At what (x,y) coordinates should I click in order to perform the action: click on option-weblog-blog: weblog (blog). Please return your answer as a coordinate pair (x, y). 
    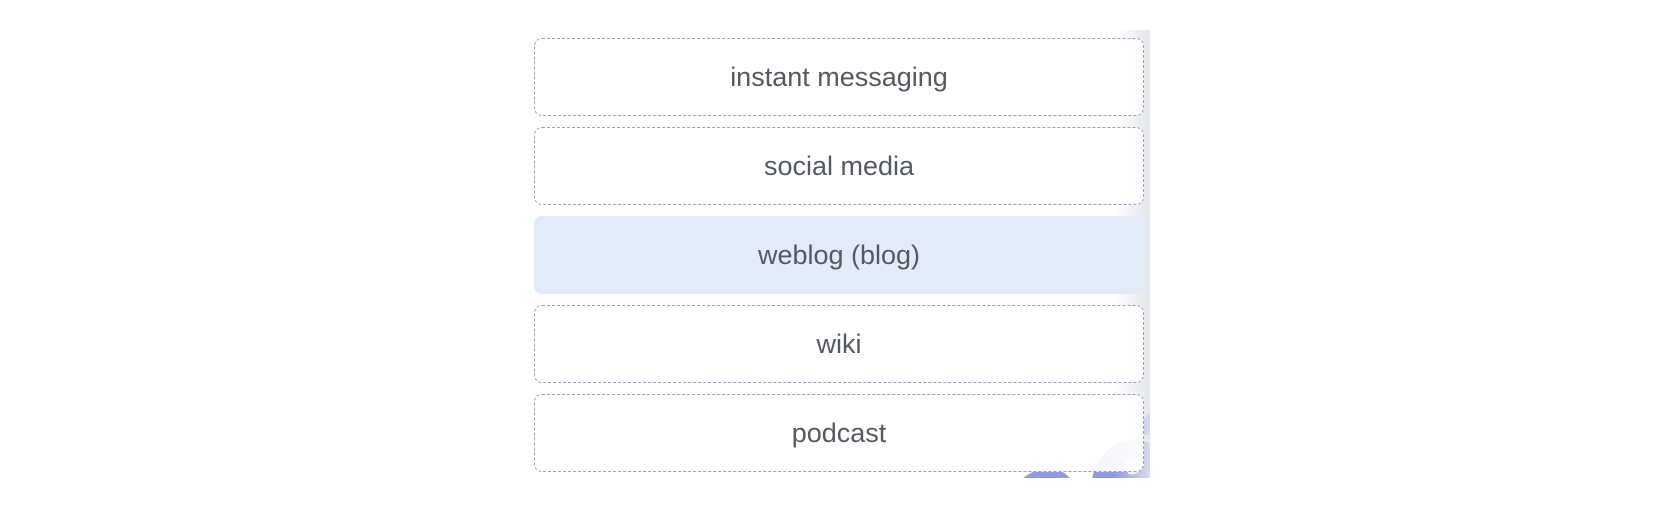
    Looking at the image, I should click on (839, 255).